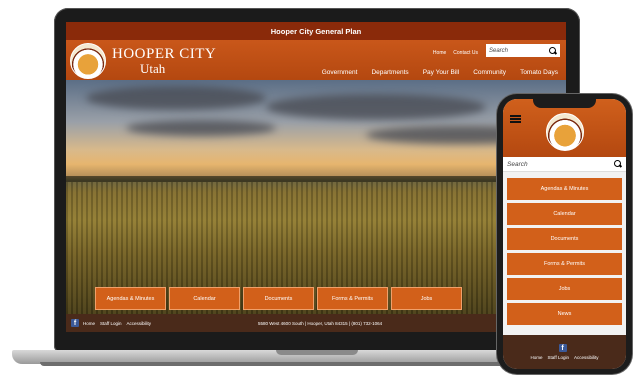 The image size is (637, 375). I want to click on hamburger-icon, so click(515, 119).